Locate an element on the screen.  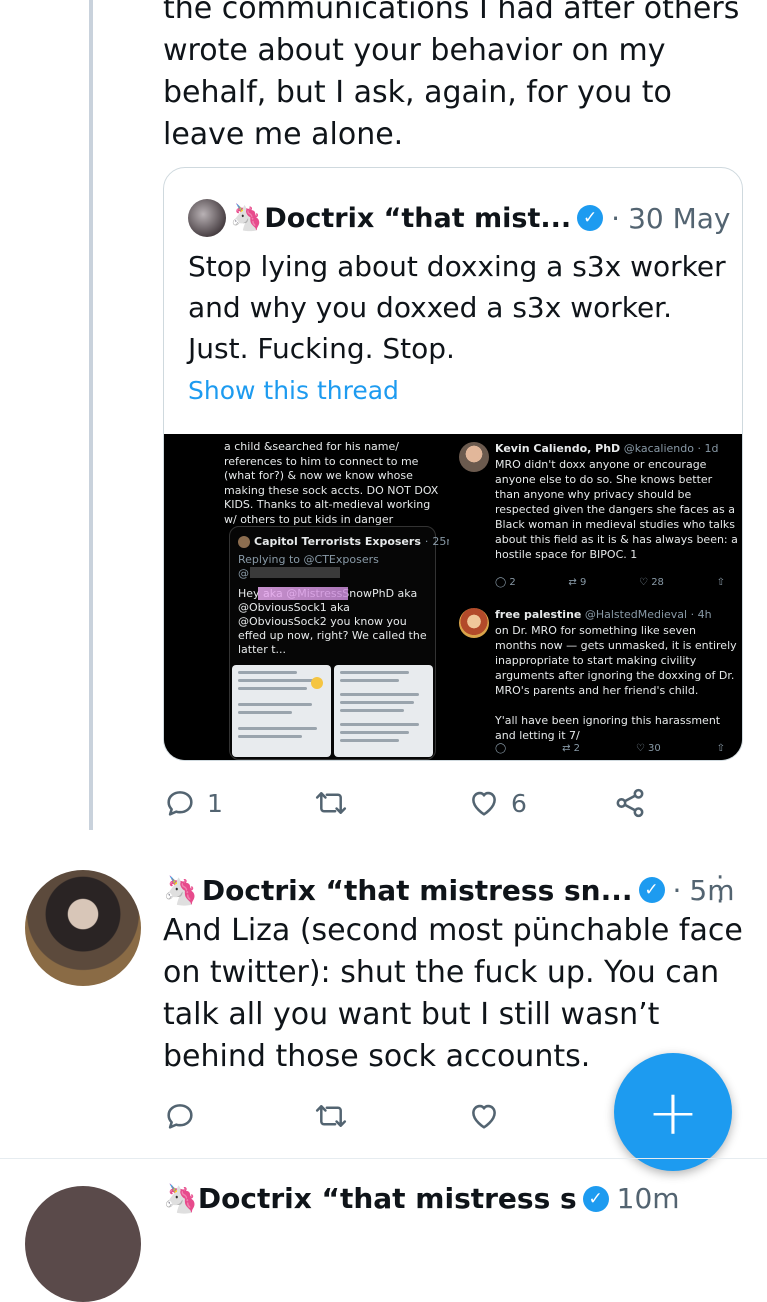
share-button is located at coordinates (630, 803).